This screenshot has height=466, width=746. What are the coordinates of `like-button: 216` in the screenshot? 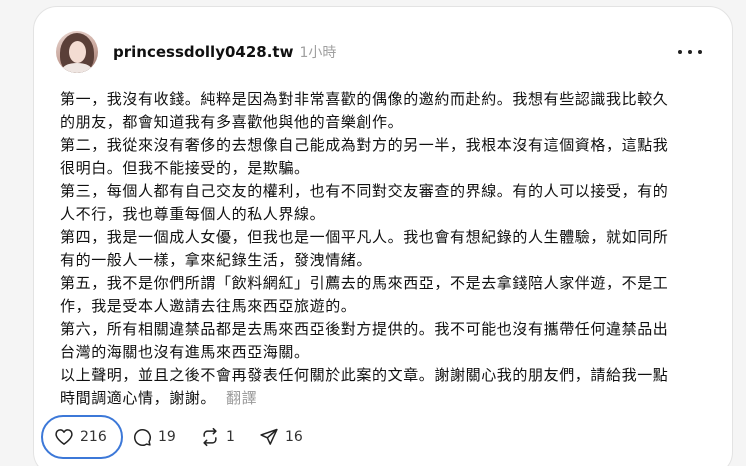 It's located at (80, 437).